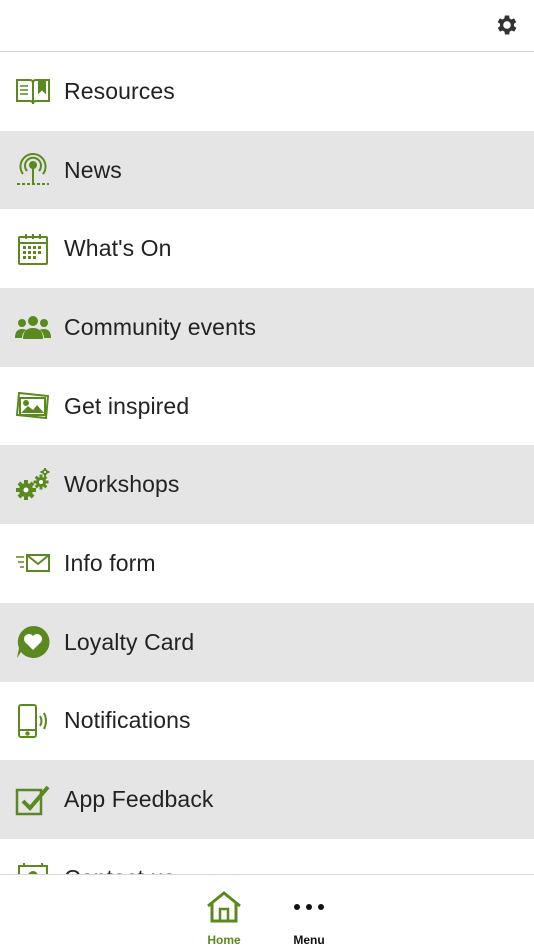  What do you see at coordinates (267, 642) in the screenshot?
I see `menu-item-loyalty-card: Loyalty Card` at bounding box center [267, 642].